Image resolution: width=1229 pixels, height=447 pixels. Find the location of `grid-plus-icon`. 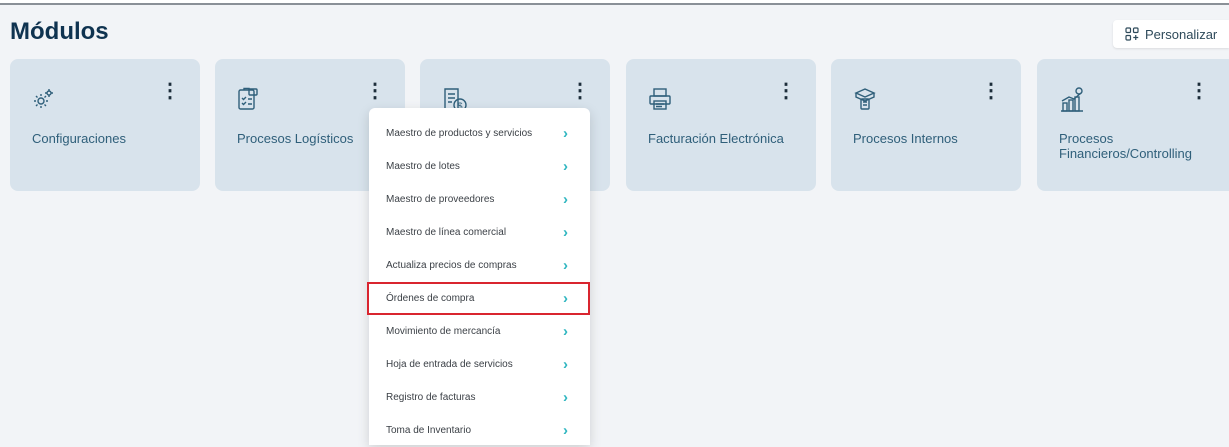

grid-plus-icon is located at coordinates (1132, 34).